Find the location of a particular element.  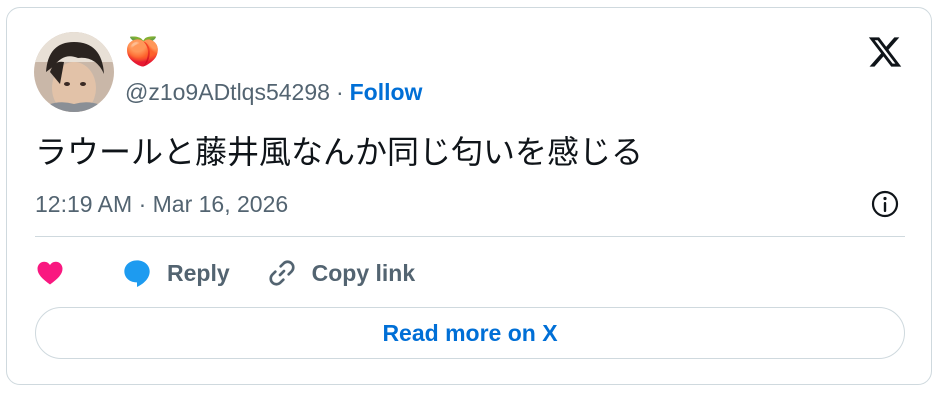

reply-label: Reply is located at coordinates (198, 272).